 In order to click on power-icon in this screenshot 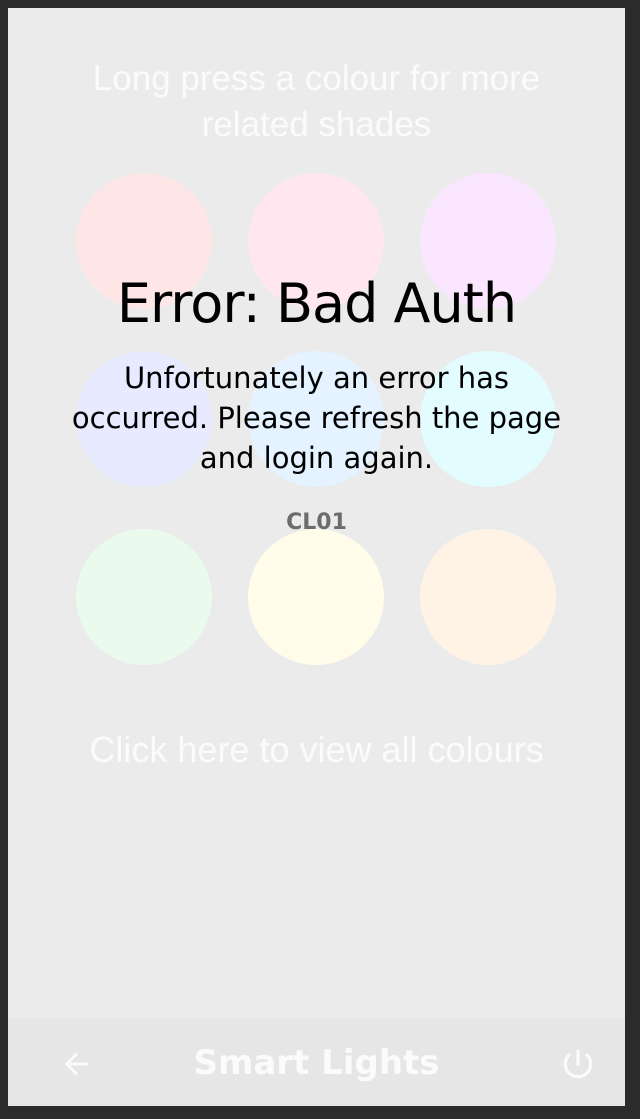, I will do `click(578, 1064)`.